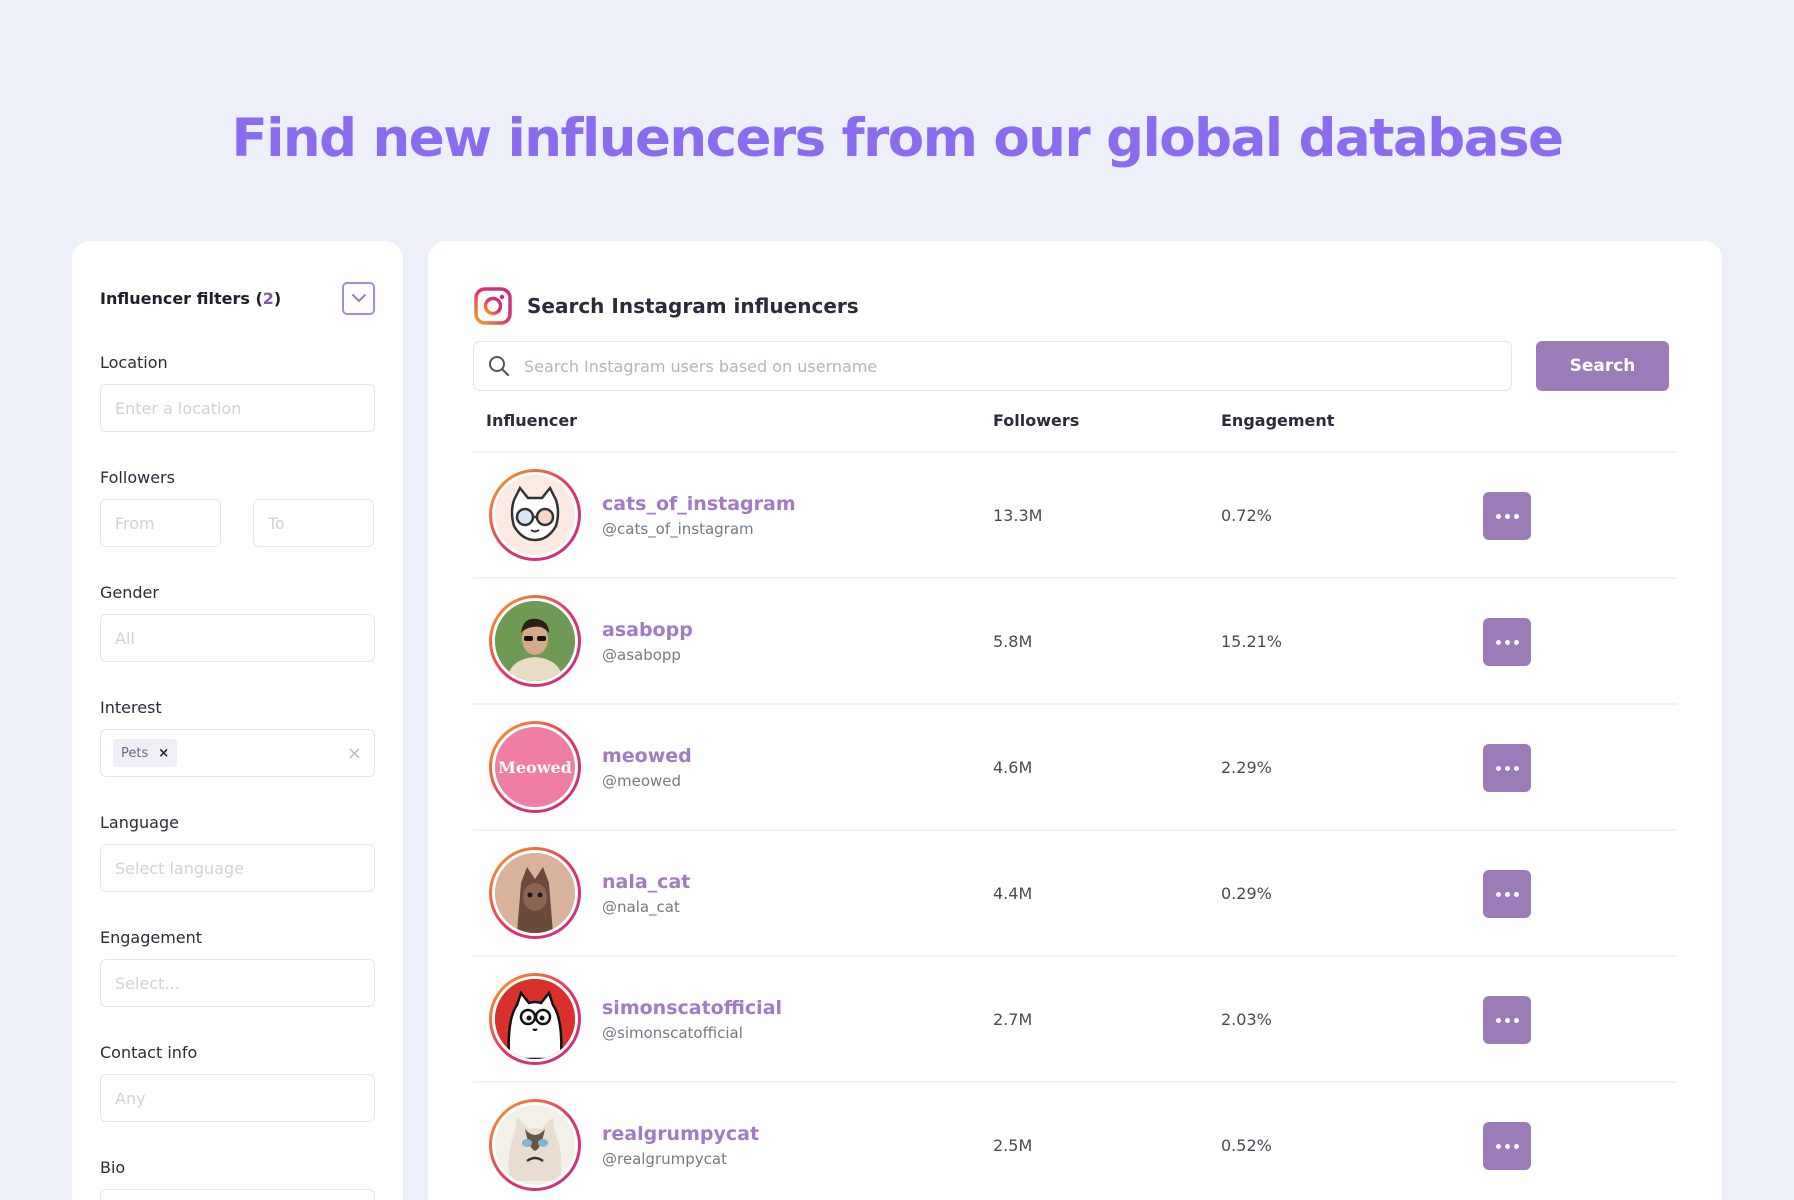  Describe the element at coordinates (693, 306) in the screenshot. I see `panel-title: Search Instagram influencers` at that location.